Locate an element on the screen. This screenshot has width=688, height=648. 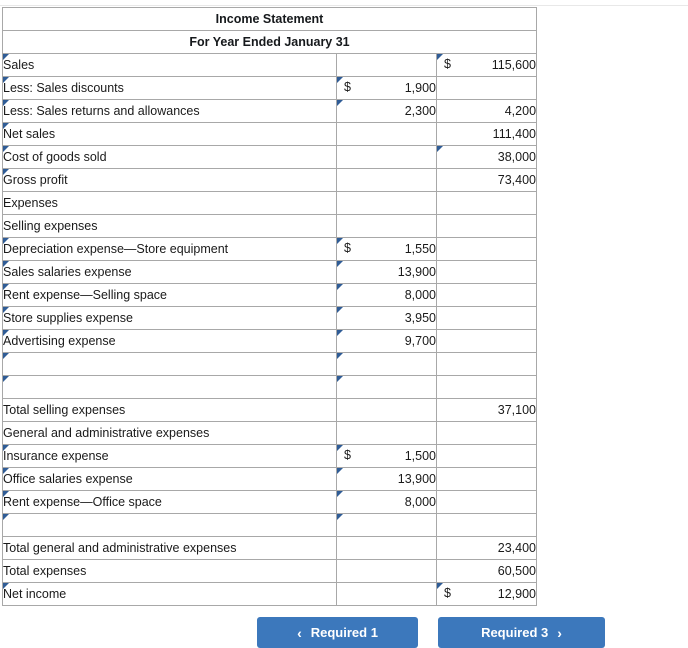
detail-amount-input: $1,500 is located at coordinates (386, 456).